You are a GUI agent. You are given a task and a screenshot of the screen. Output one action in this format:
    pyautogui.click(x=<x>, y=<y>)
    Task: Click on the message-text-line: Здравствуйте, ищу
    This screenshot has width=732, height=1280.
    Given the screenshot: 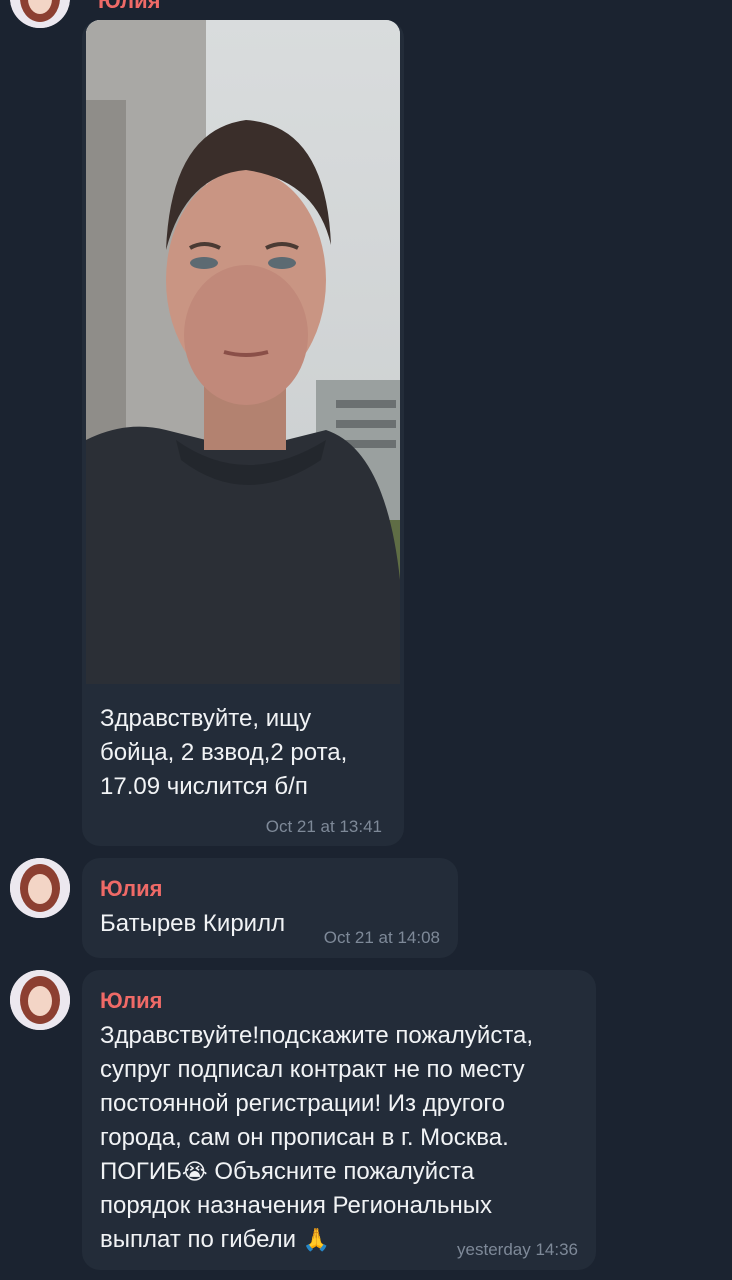 What is the action you would take?
    pyautogui.click(x=206, y=718)
    